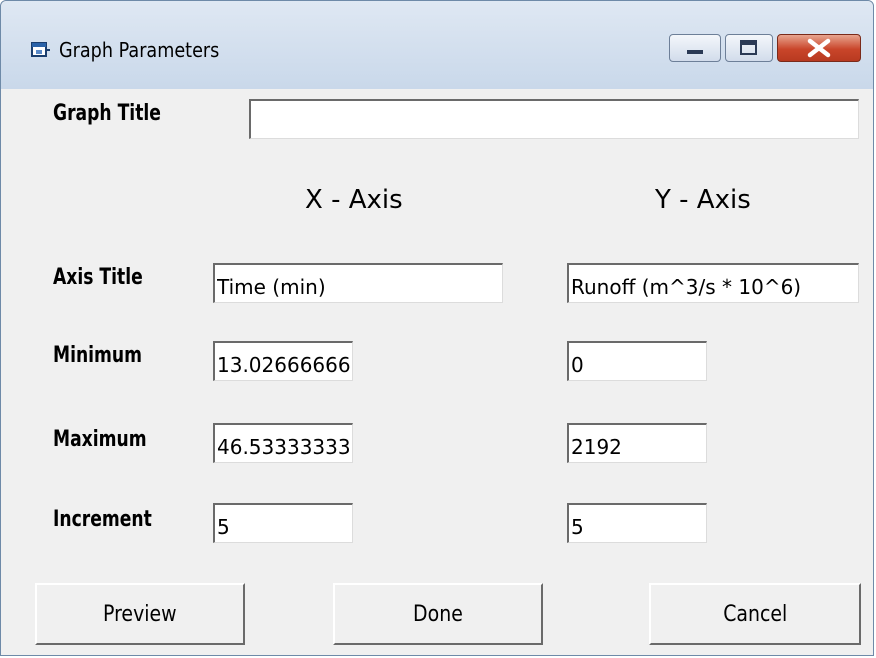 The image size is (876, 658). I want to click on minimize-button, so click(695, 48).